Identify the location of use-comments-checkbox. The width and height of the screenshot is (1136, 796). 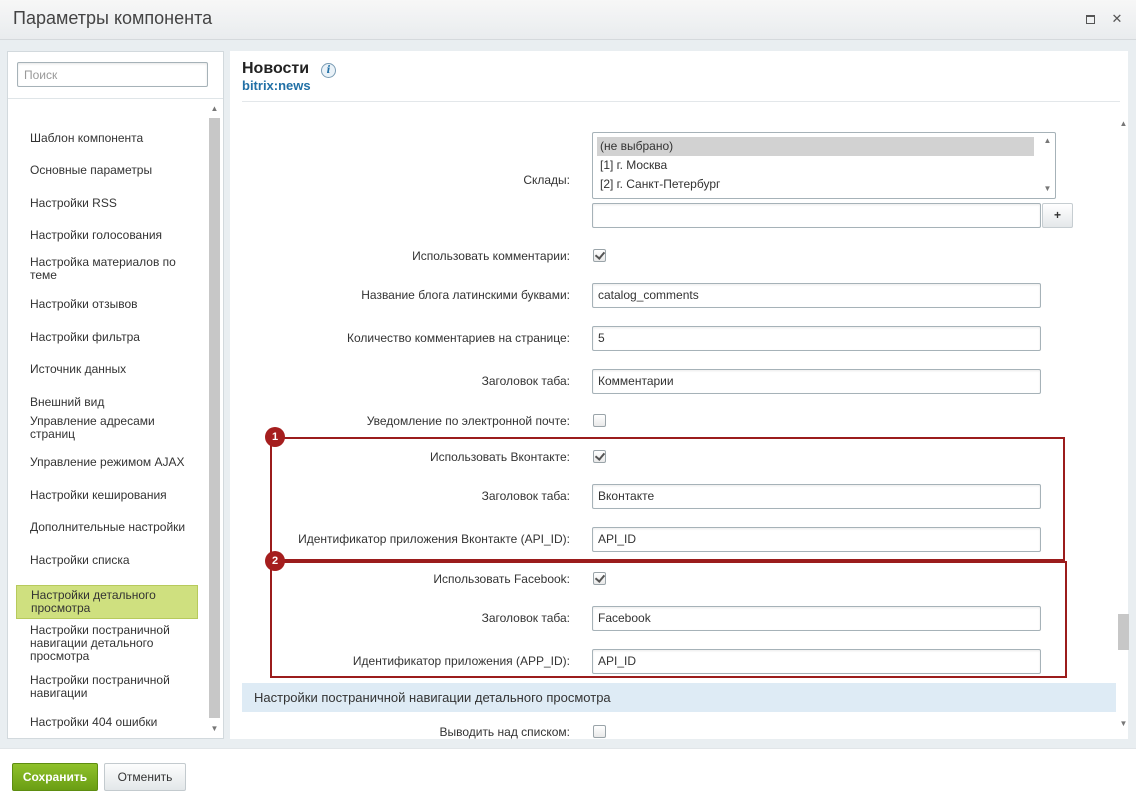
(599, 255).